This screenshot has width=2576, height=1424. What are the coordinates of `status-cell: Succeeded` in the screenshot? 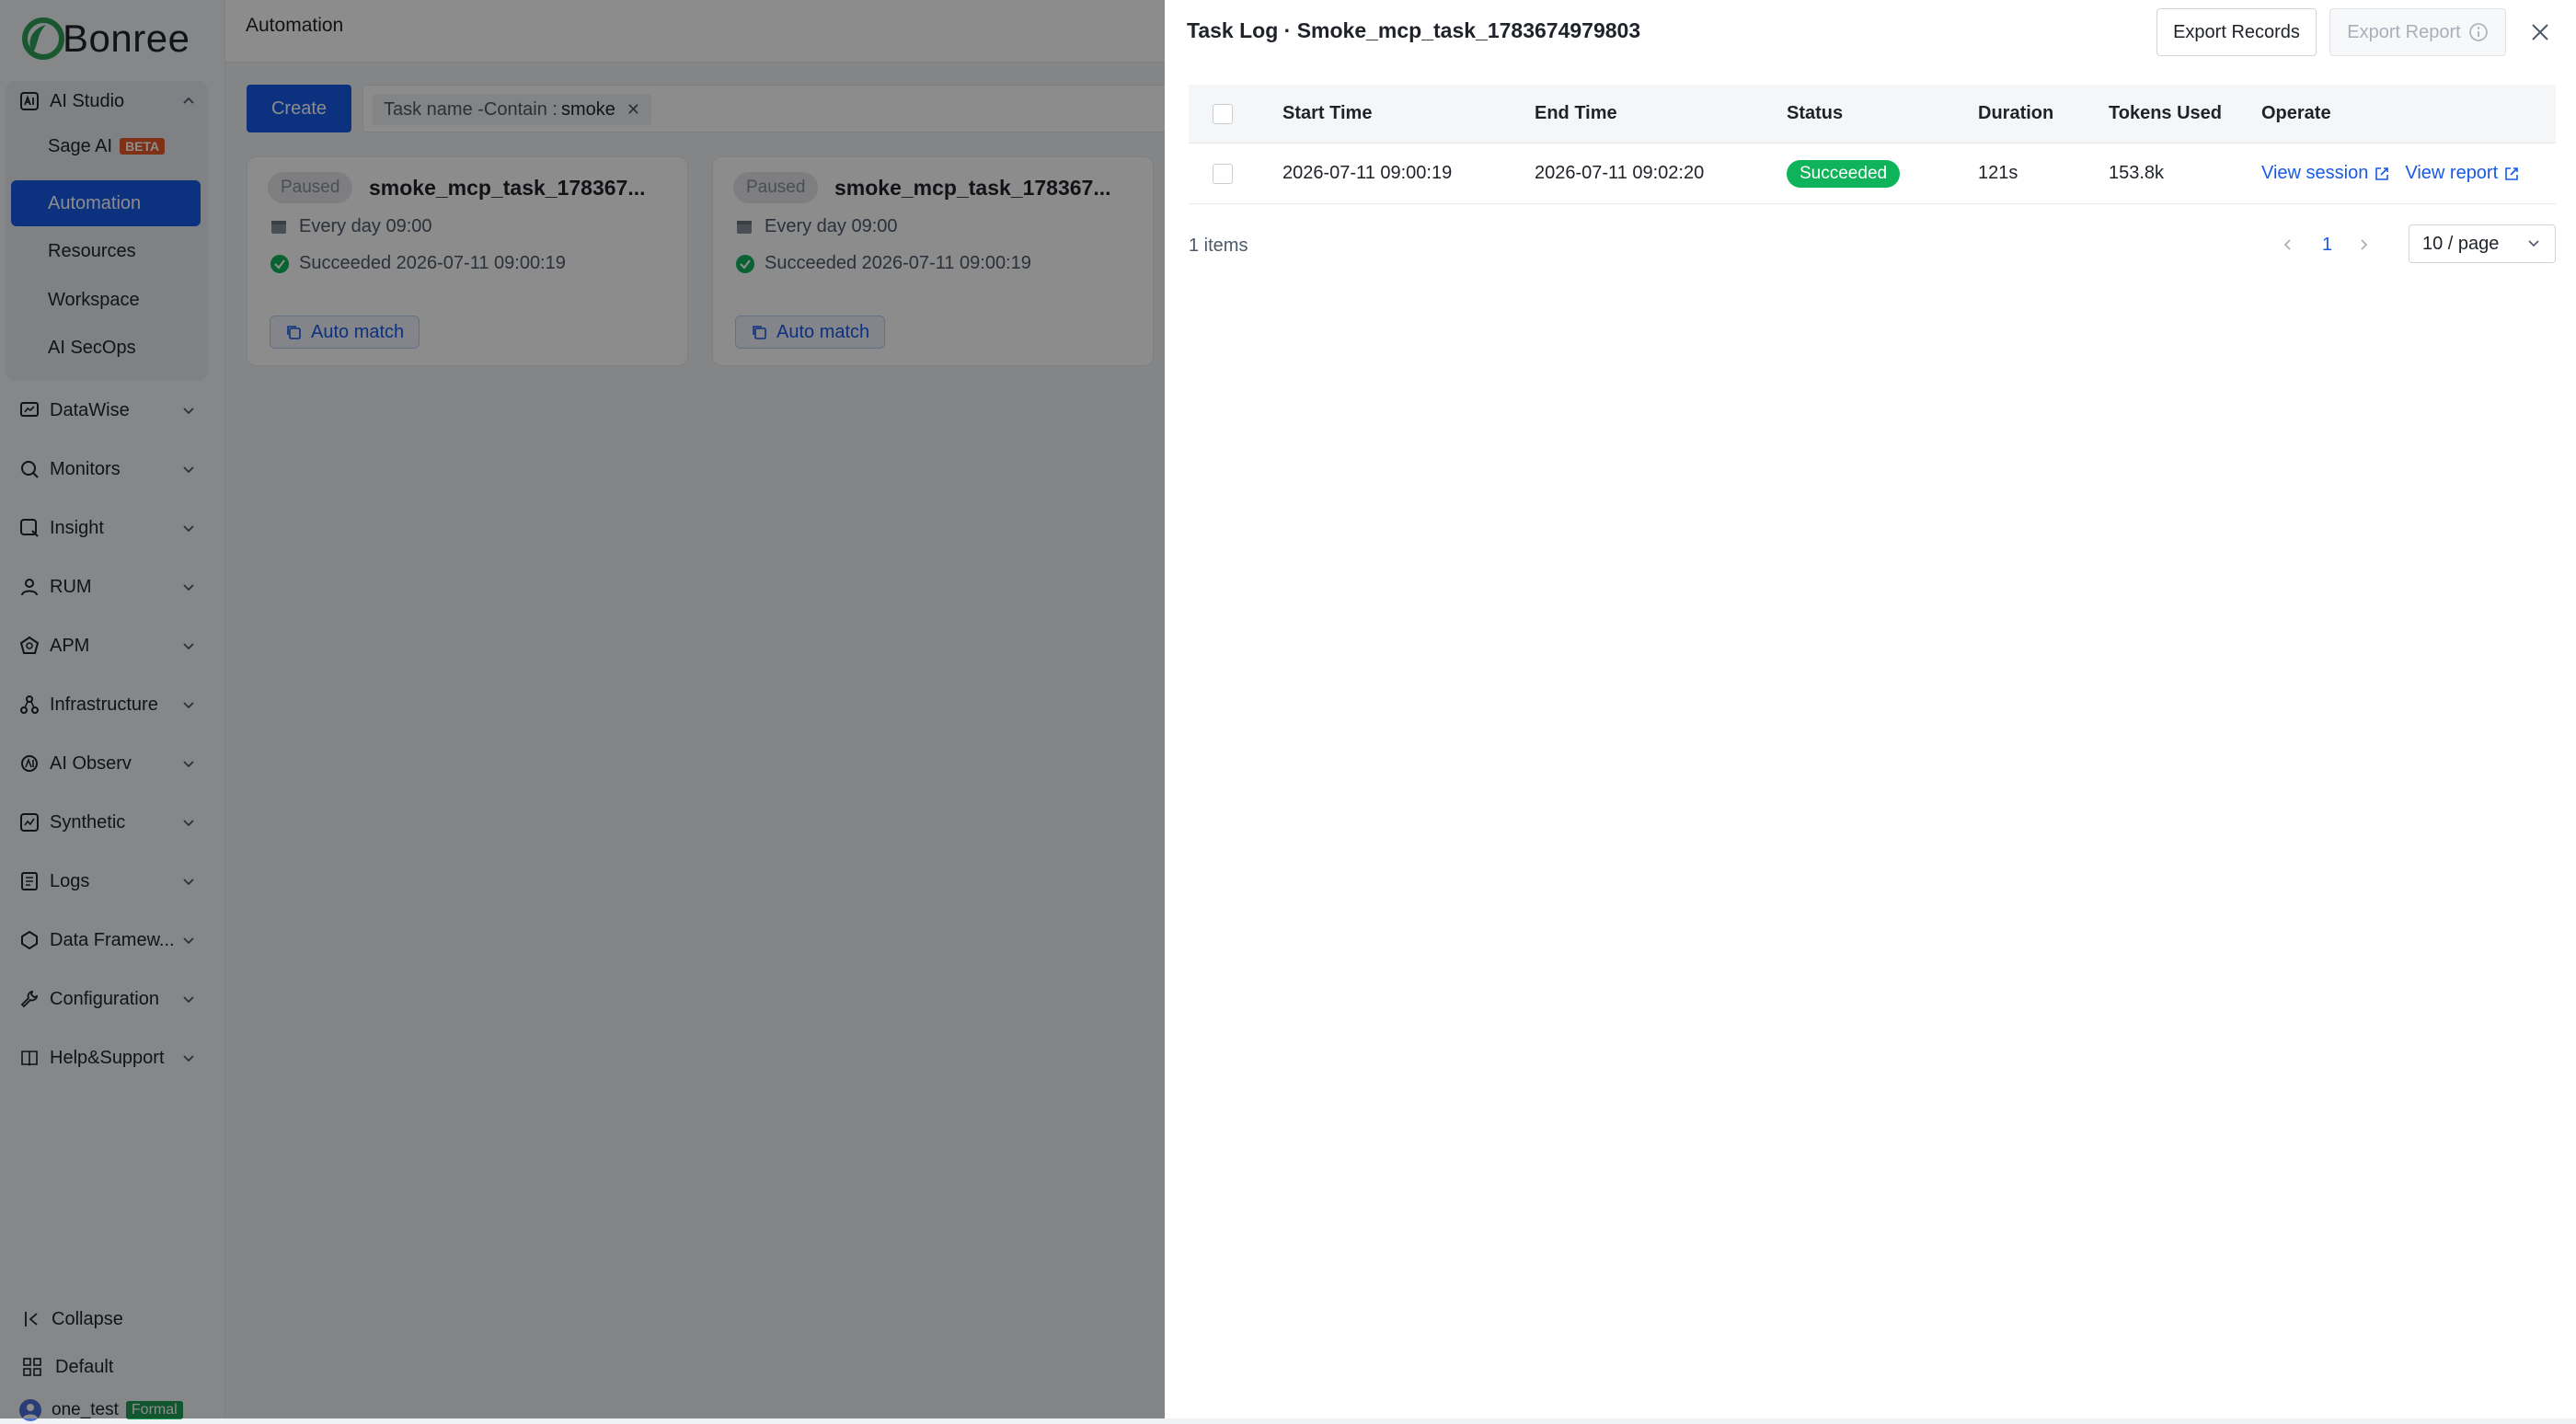 It's located at (1844, 173).